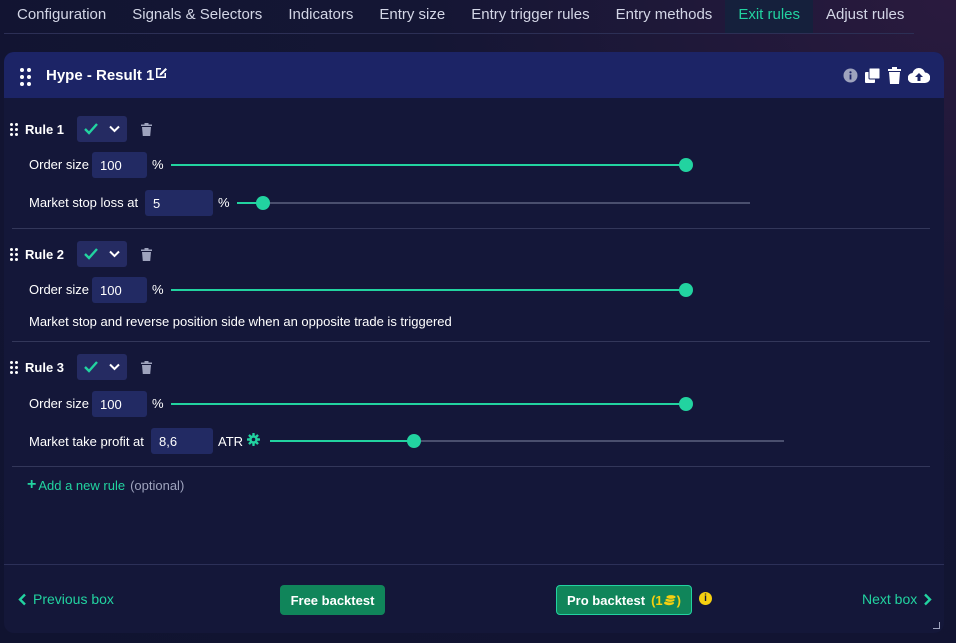 The height and width of the screenshot is (643, 956). I want to click on pro-backtest-button: Pro backtest (1), so click(624, 600).